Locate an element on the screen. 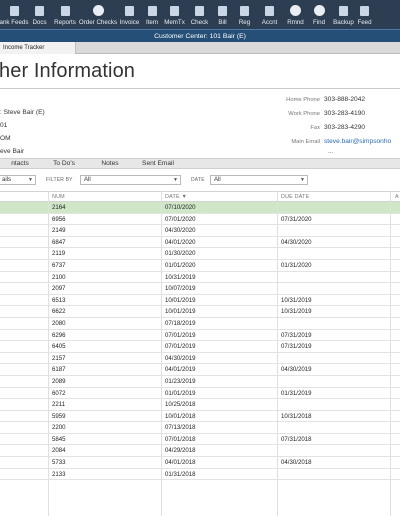  cell-num: 5959 is located at coordinates (59, 416).